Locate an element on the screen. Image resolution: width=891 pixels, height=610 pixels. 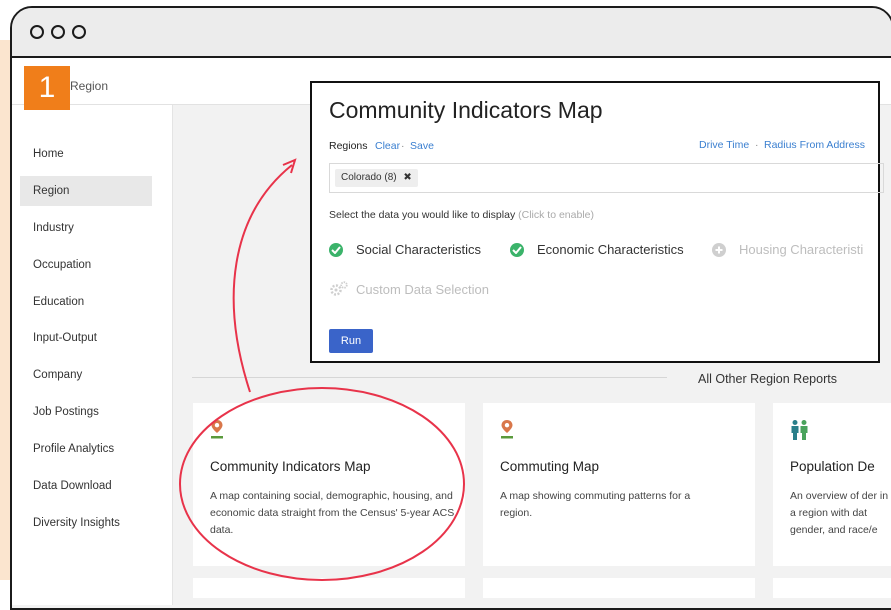
drive-time-link: Drive Time is located at coordinates (724, 145).